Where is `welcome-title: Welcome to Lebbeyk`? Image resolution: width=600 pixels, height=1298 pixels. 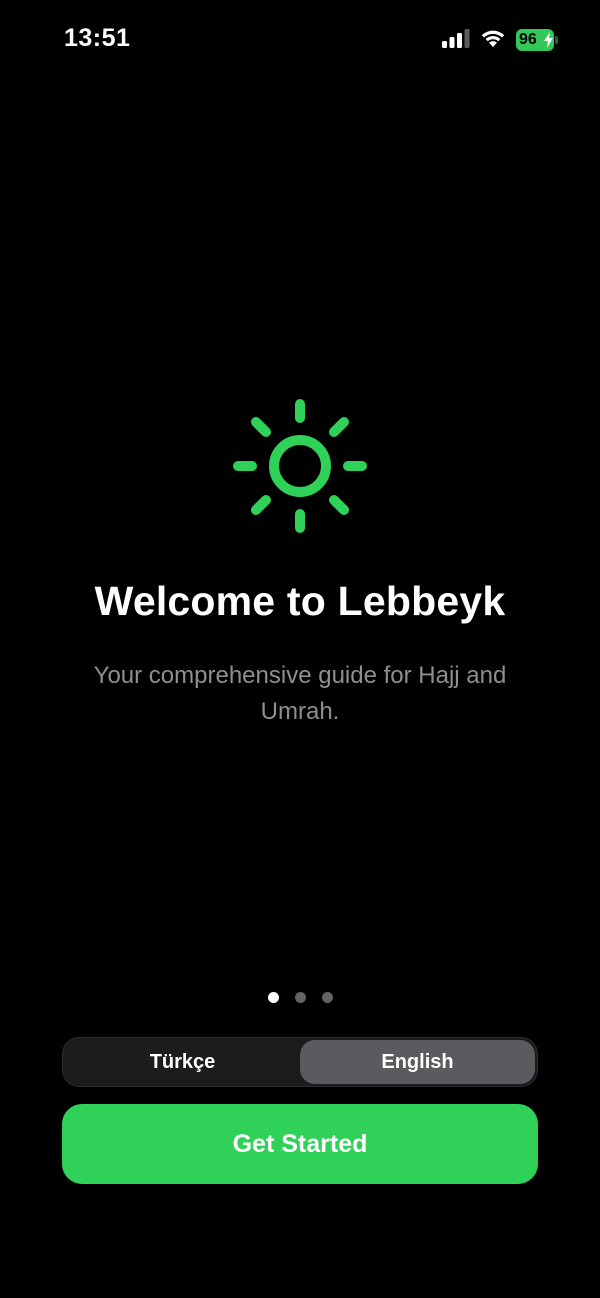 welcome-title: Welcome to Lebbeyk is located at coordinates (300, 601).